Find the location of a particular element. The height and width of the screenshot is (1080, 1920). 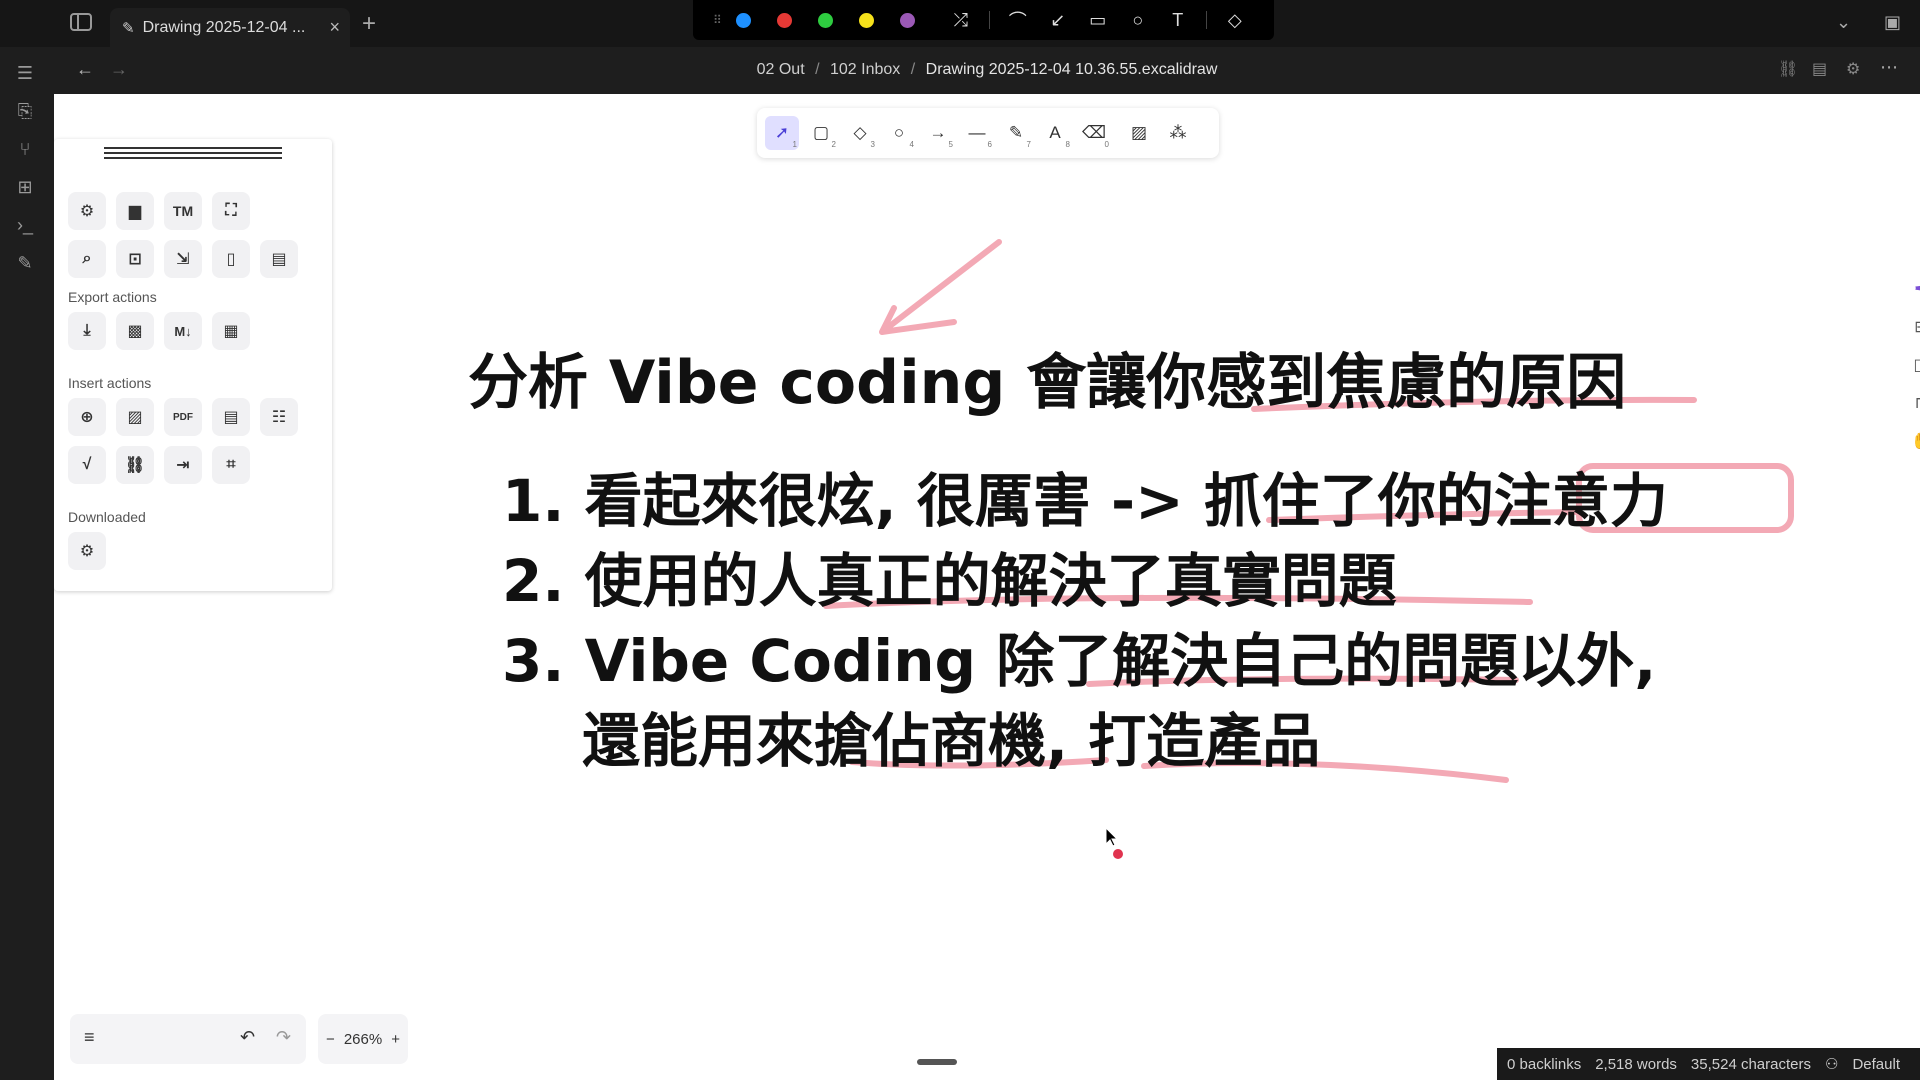

downloaded-script-icon: ⚙ is located at coordinates (87, 551).